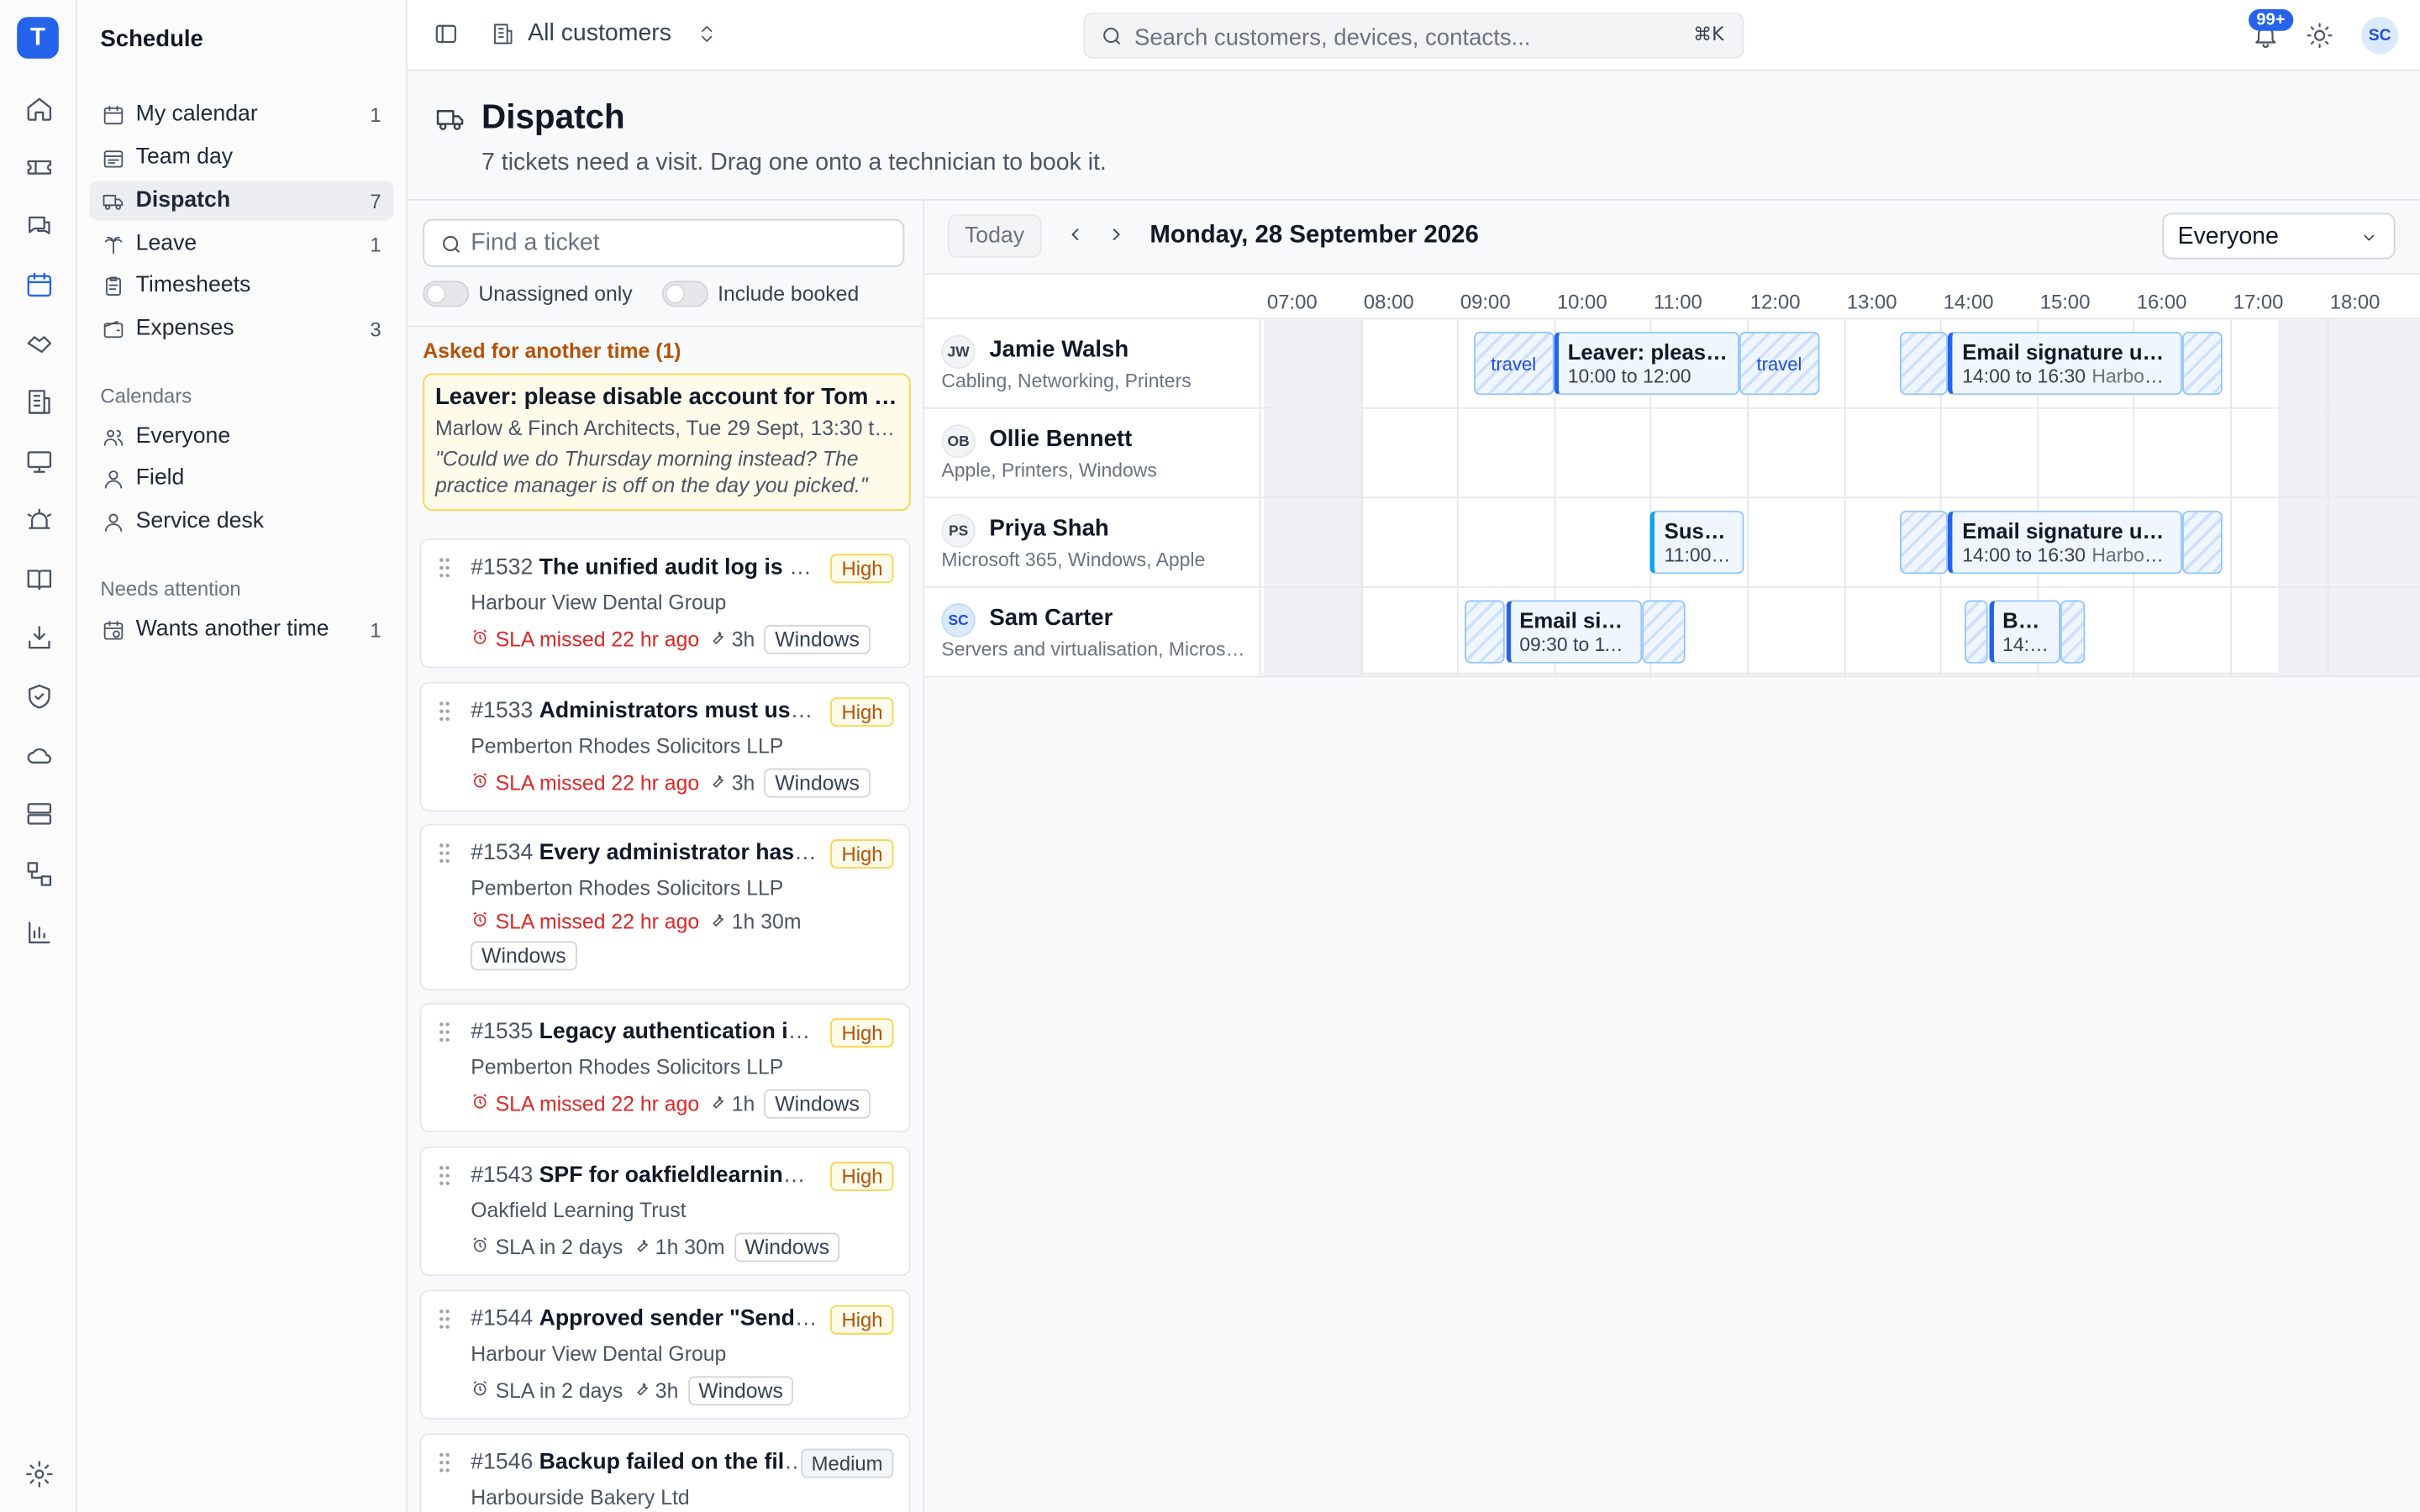 Image resolution: width=2420 pixels, height=1512 pixels. I want to click on sidebar-item-dispatch: Dispatch 7, so click(241, 200).